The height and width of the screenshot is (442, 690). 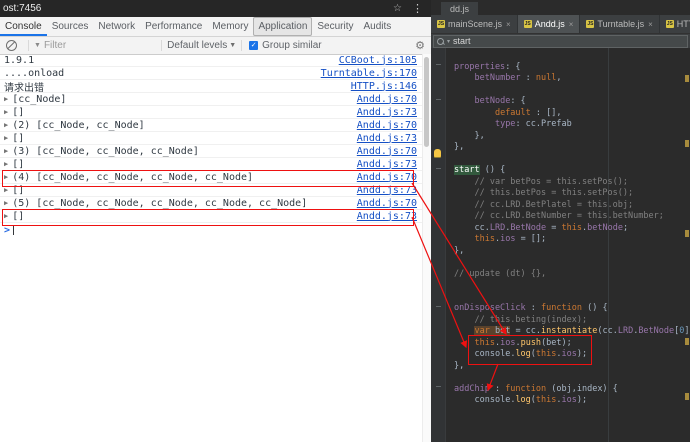 I want to click on filter-funnel-icon: ▼, so click(x=37, y=45).